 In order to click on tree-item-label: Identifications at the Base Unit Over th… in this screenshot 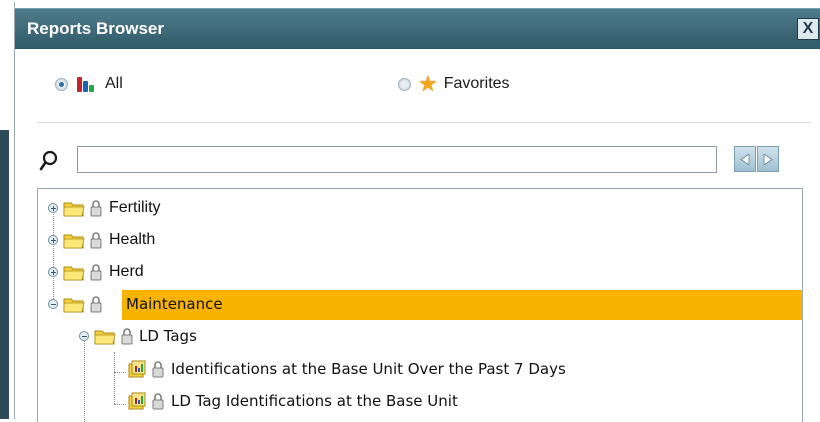, I will do `click(368, 369)`.